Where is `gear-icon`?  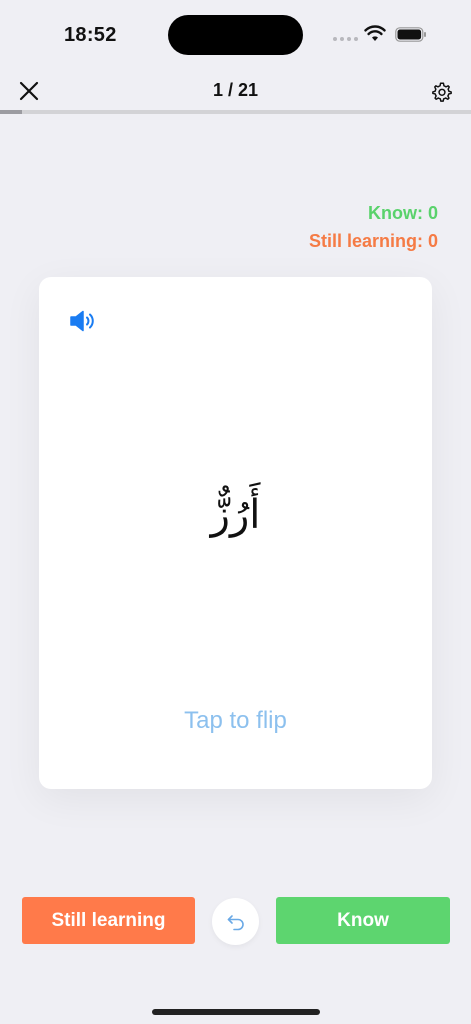 gear-icon is located at coordinates (442, 92).